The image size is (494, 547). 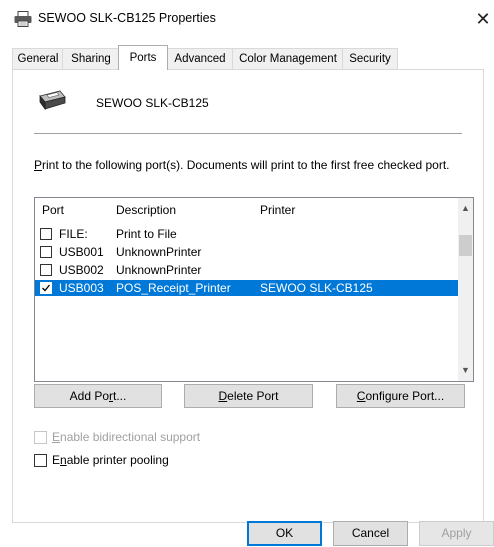 What do you see at coordinates (23, 19) in the screenshot?
I see `printer-icon` at bounding box center [23, 19].